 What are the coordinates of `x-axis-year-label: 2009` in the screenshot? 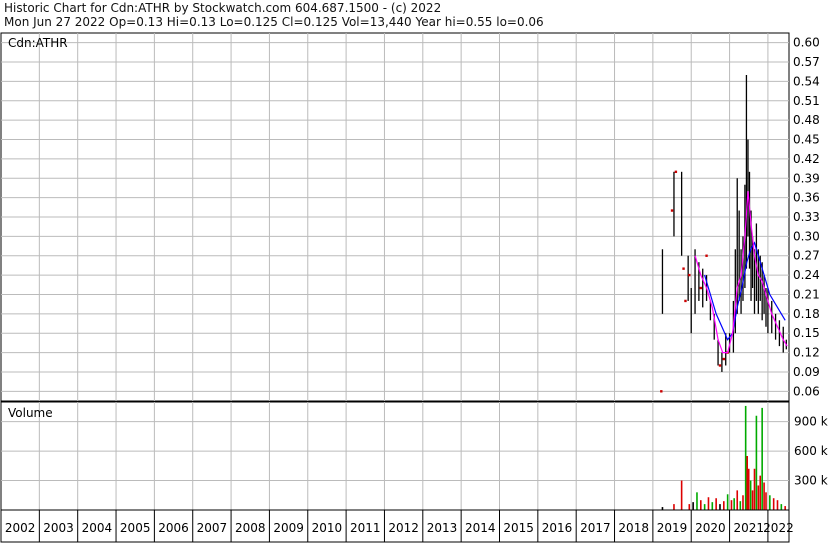 It's located at (288, 528).